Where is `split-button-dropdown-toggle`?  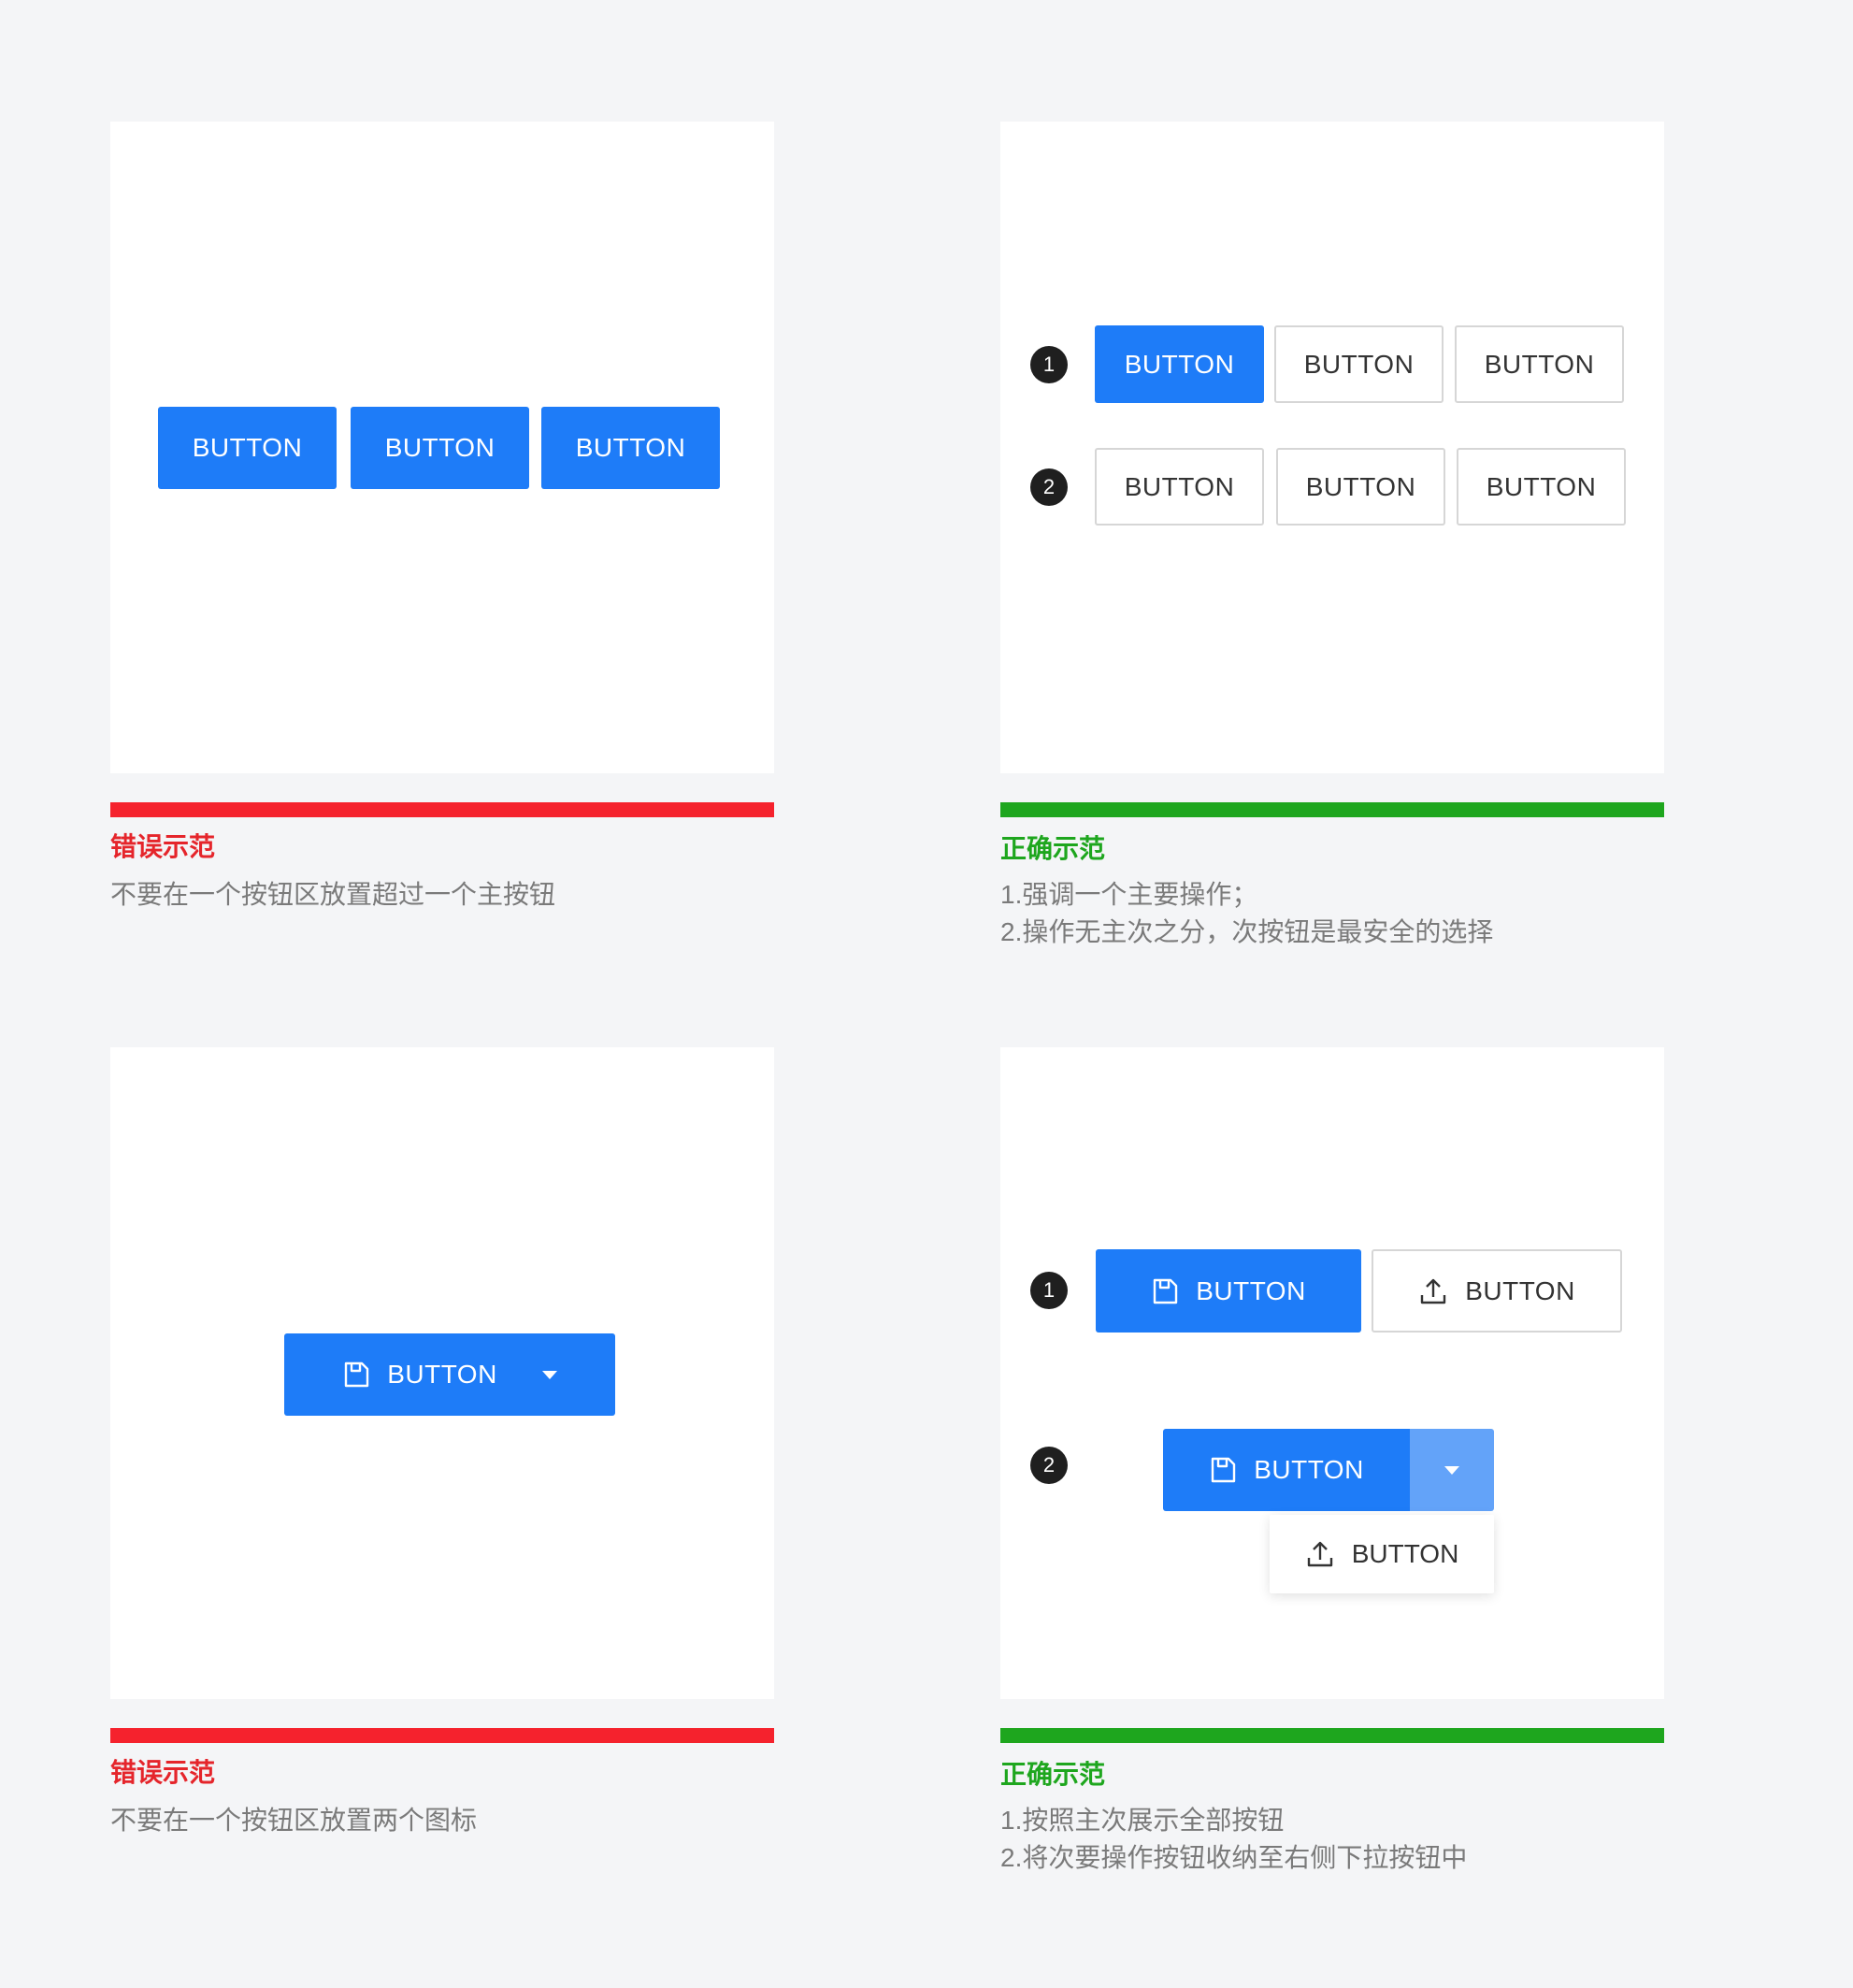 split-button-dropdown-toggle is located at coordinates (1452, 1470).